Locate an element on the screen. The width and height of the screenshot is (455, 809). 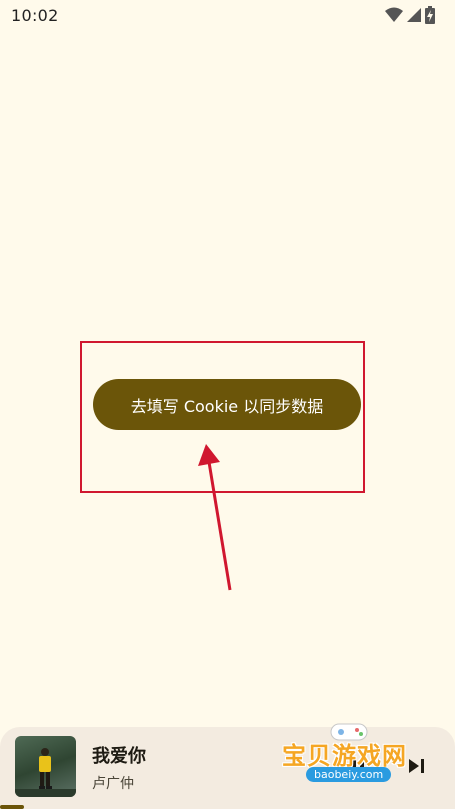
battery-charging-icon is located at coordinates (430, 15).